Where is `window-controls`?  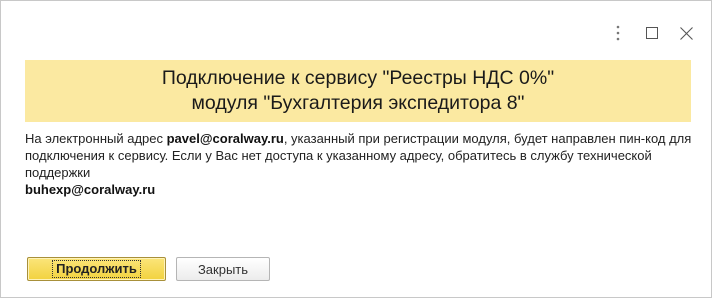 window-controls is located at coordinates (652, 33).